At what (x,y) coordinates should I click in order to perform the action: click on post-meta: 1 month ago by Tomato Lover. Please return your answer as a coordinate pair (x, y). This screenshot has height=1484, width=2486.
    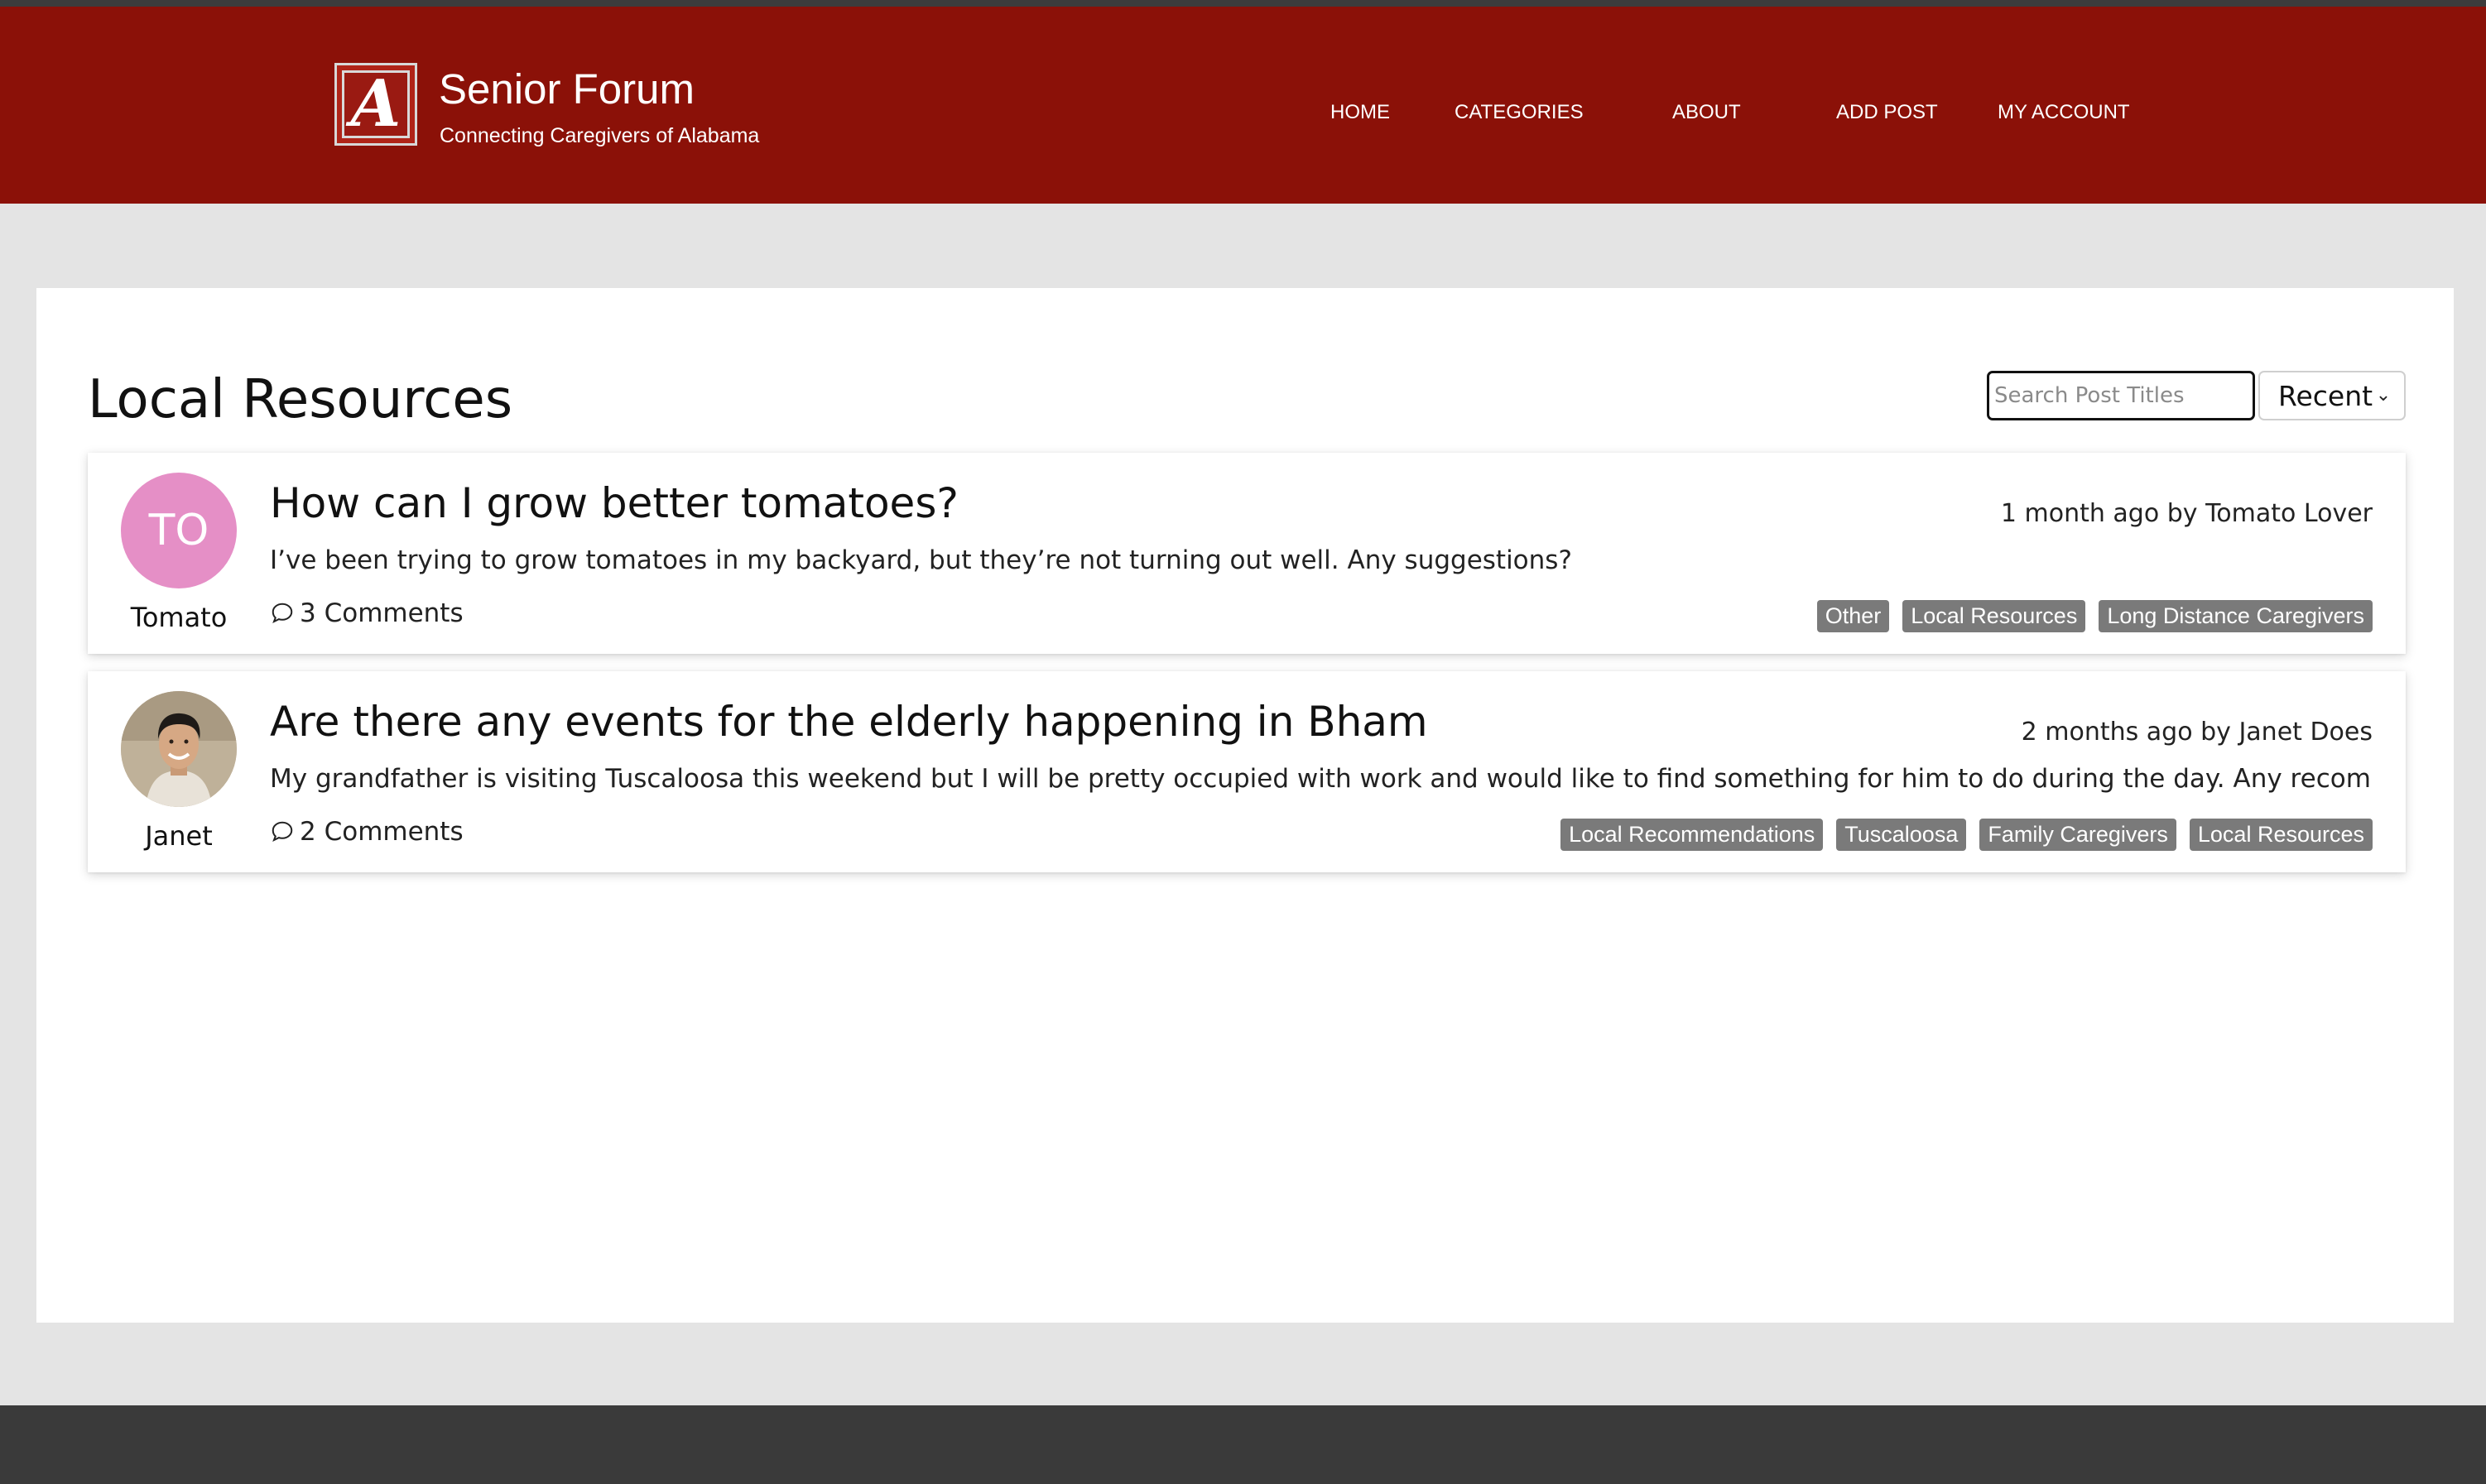
    Looking at the image, I should click on (2186, 513).